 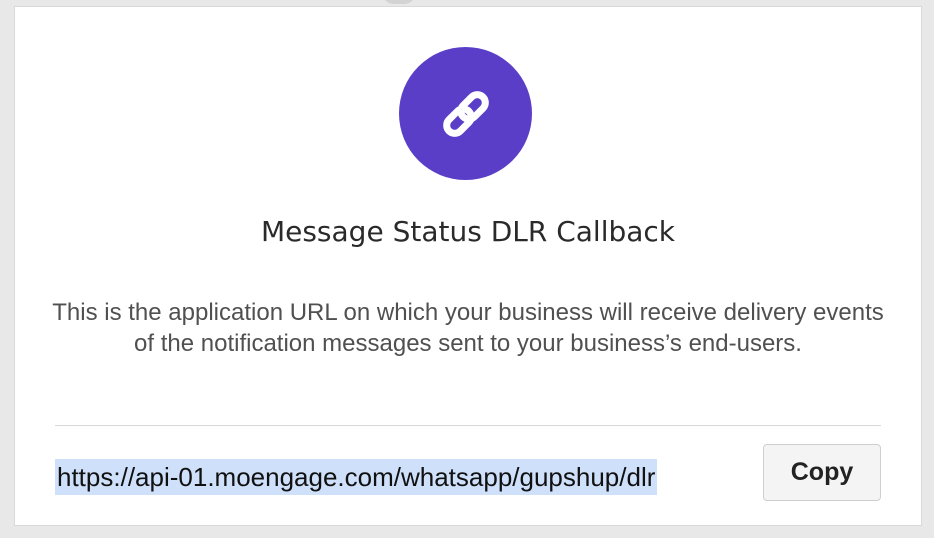 I want to click on dialog-title: Message Status DLR Callback, so click(x=468, y=231).